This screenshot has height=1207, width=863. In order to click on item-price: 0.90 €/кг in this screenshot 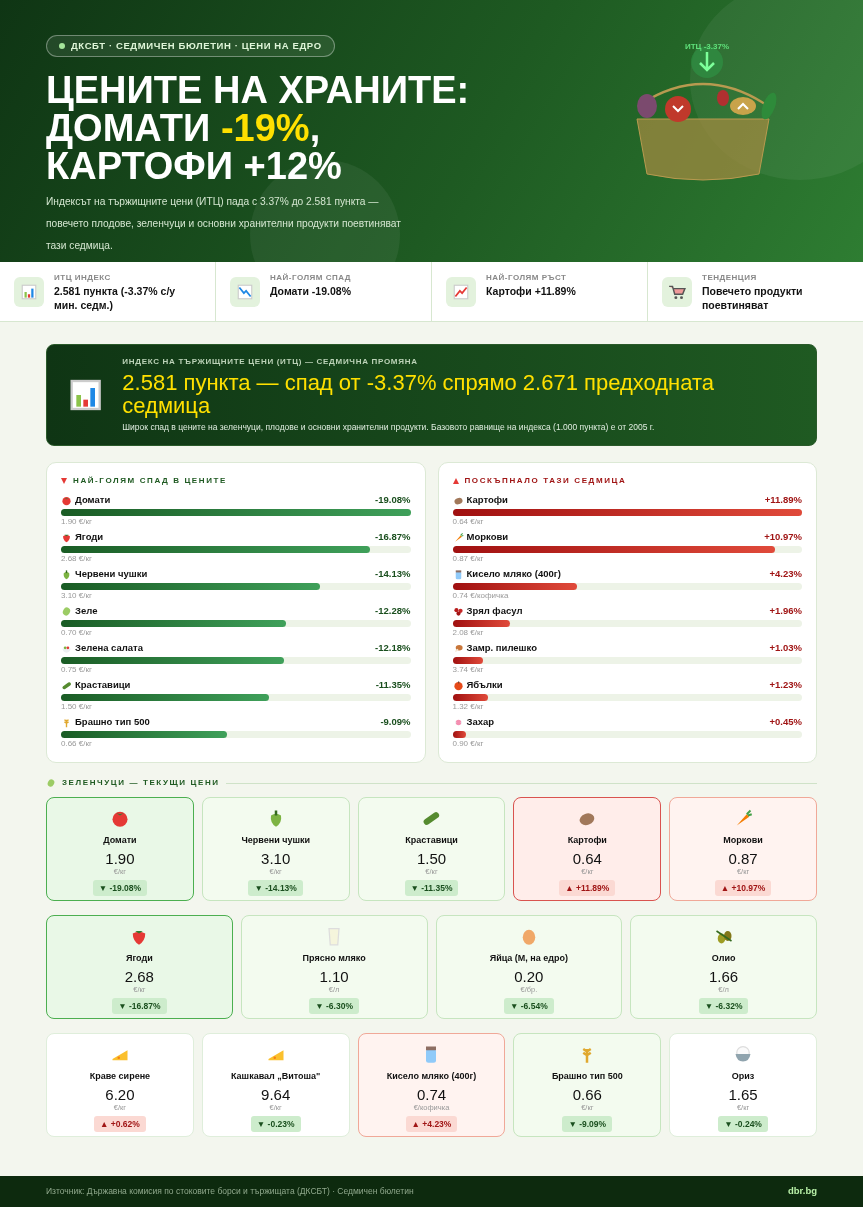, I will do `click(468, 744)`.